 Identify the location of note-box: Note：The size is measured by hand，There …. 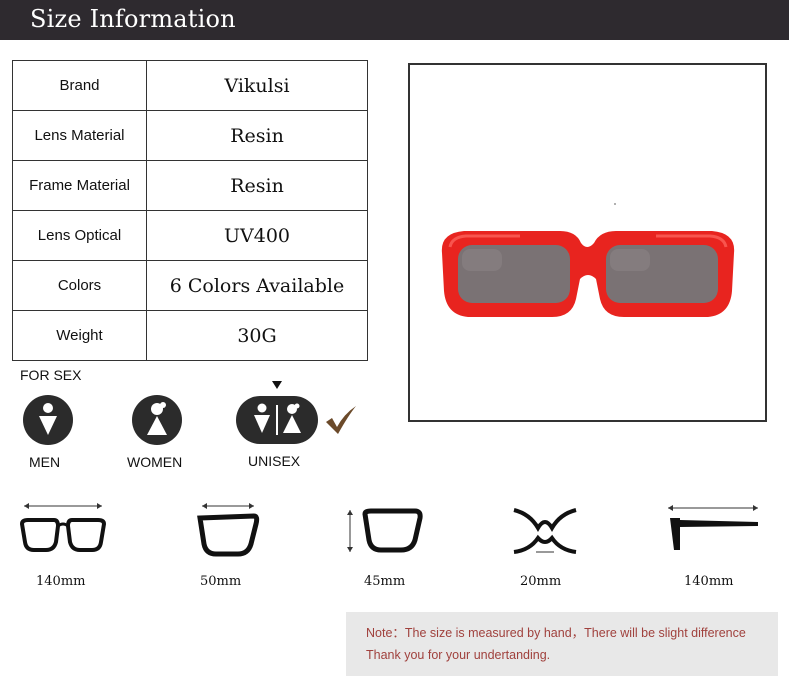
(562, 644).